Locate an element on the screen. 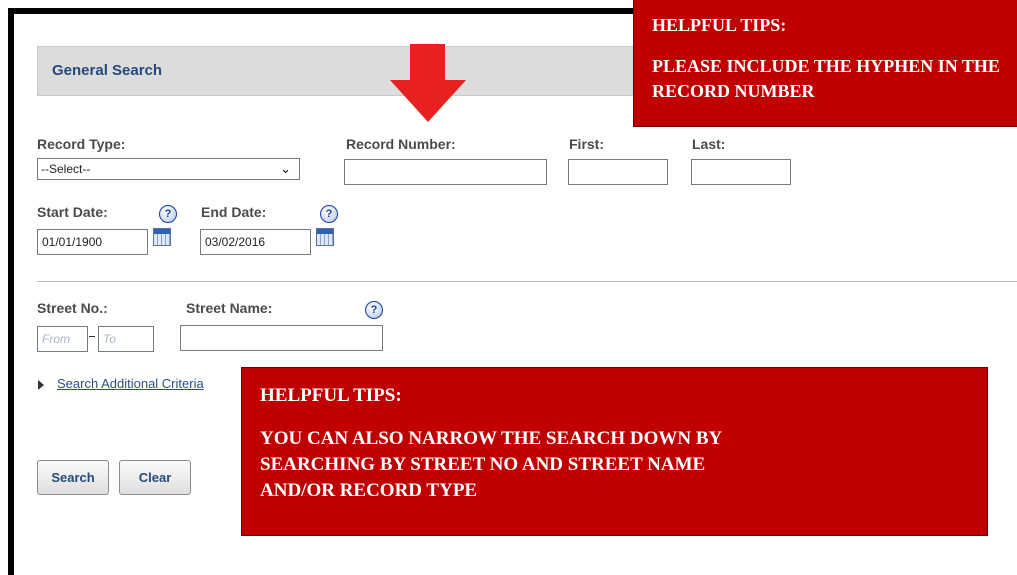 The image size is (1017, 575). street-name-input is located at coordinates (281, 338).